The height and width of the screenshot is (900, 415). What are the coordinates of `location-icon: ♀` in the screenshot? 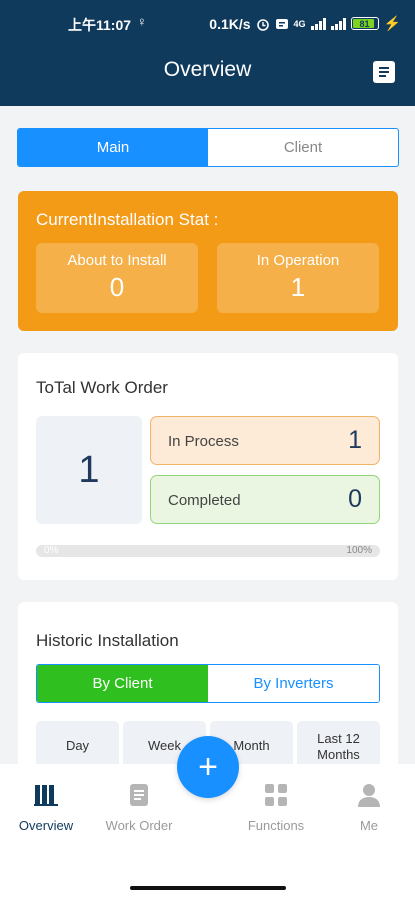 It's located at (142, 21).